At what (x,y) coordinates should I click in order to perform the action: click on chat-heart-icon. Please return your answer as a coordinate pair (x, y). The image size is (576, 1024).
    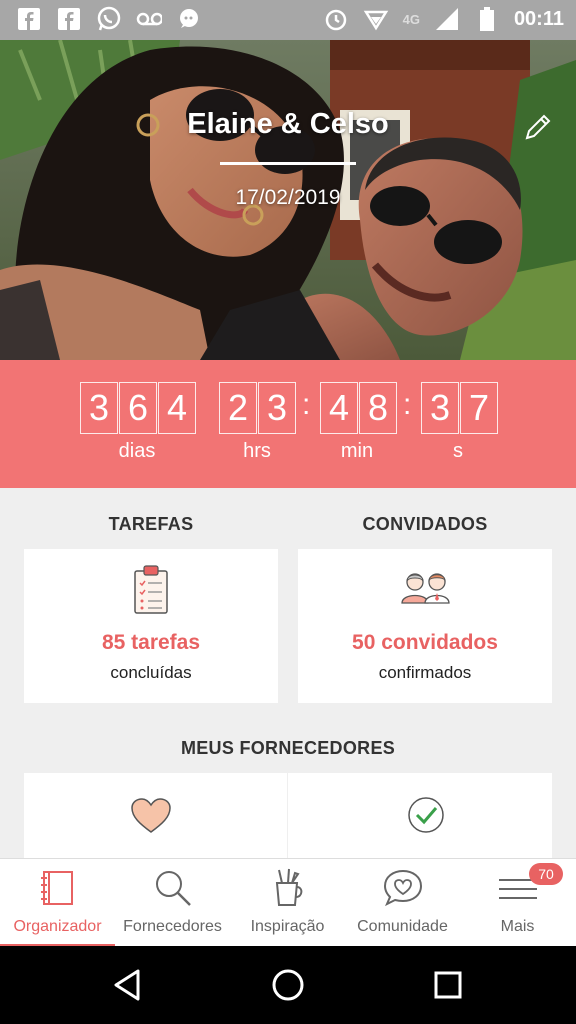
    Looking at the image, I should click on (403, 888).